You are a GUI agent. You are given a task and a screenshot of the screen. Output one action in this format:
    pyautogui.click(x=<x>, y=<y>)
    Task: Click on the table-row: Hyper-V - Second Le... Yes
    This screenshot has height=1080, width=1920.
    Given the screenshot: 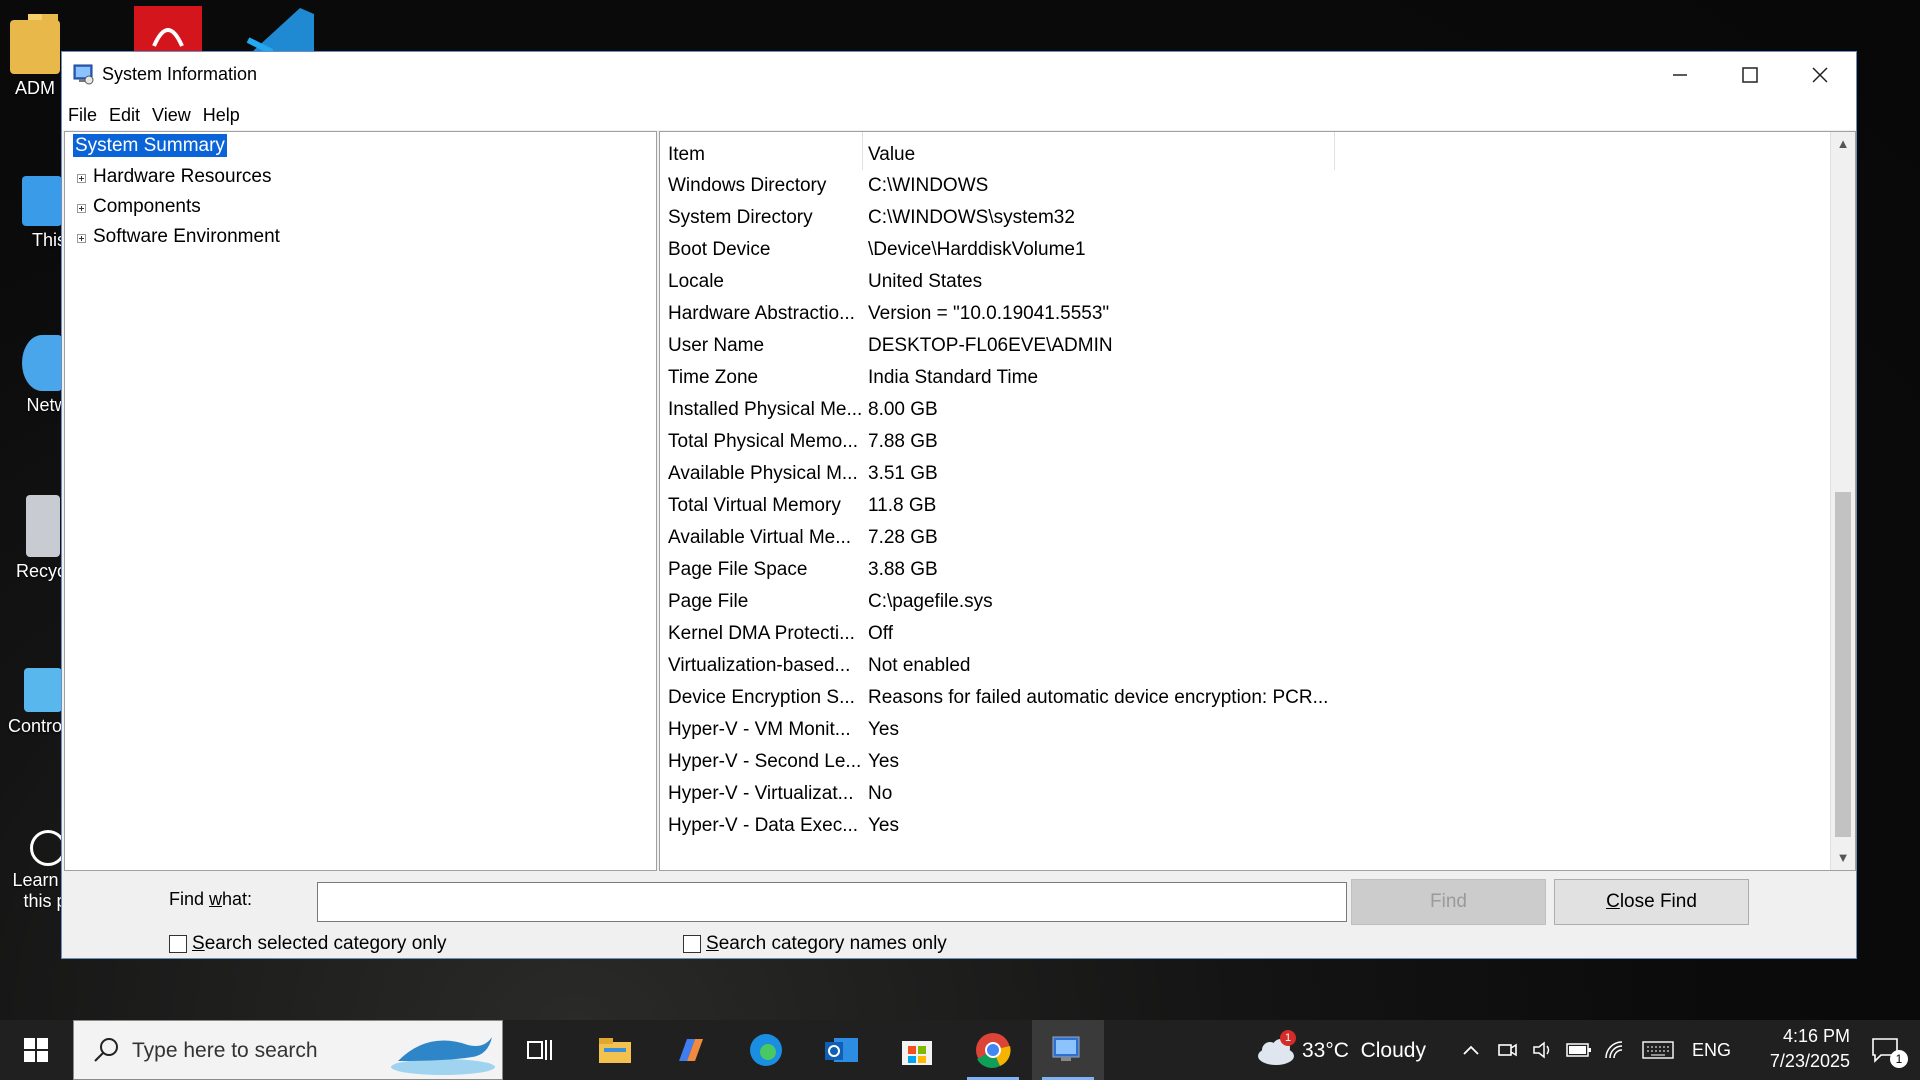 What is the action you would take?
    pyautogui.click(x=1245, y=762)
    